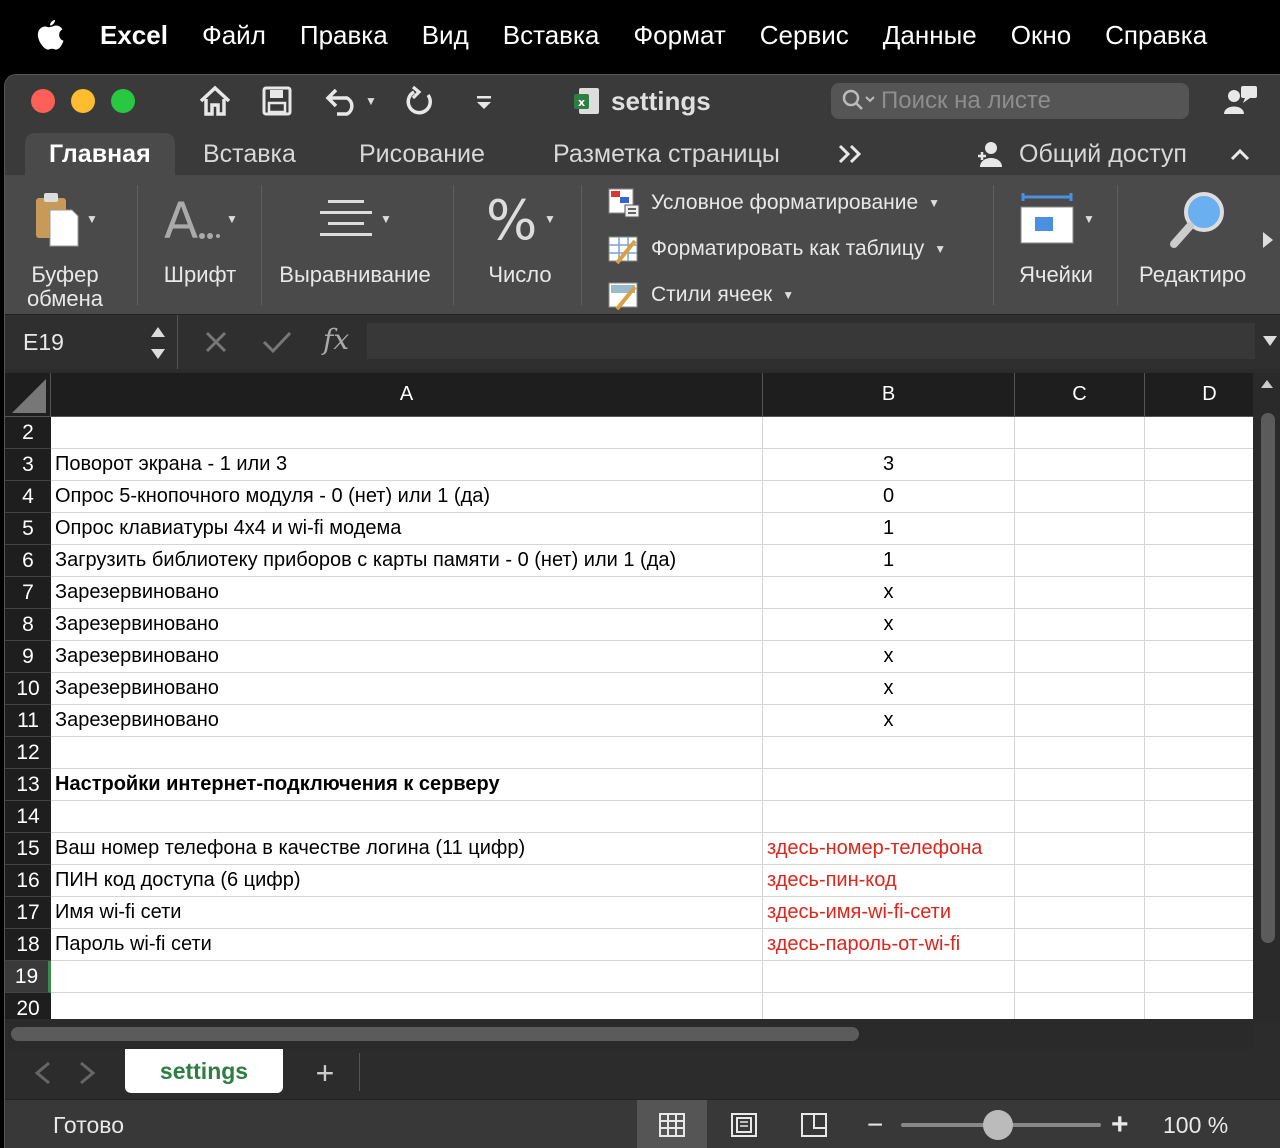 Image resolution: width=1280 pixels, height=1148 pixels. I want to click on row-header: 18, so click(28, 945).